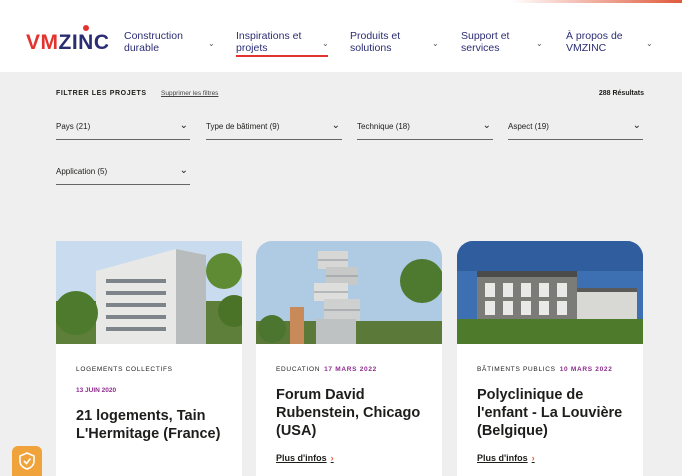  I want to click on nav-support-services: Support et services ⌄, so click(502, 42).